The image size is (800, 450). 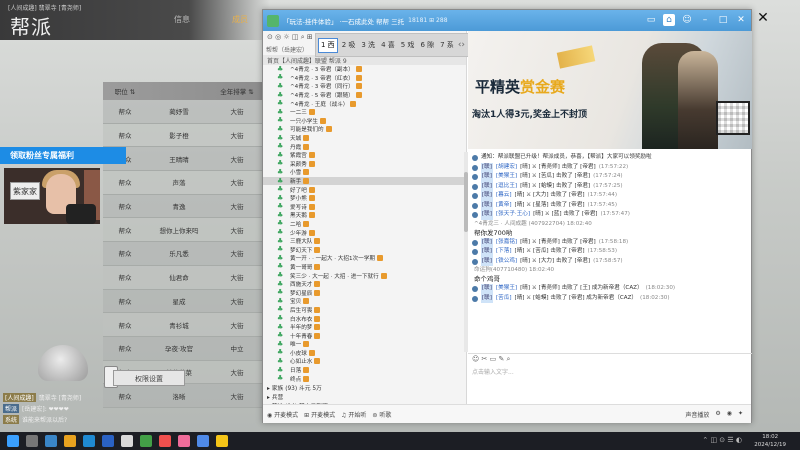 What do you see at coordinates (364, 258) in the screenshot?
I see `list-item: ♣ 黄一开 · · 一起大 · 大招1次一学期` at bounding box center [364, 258].